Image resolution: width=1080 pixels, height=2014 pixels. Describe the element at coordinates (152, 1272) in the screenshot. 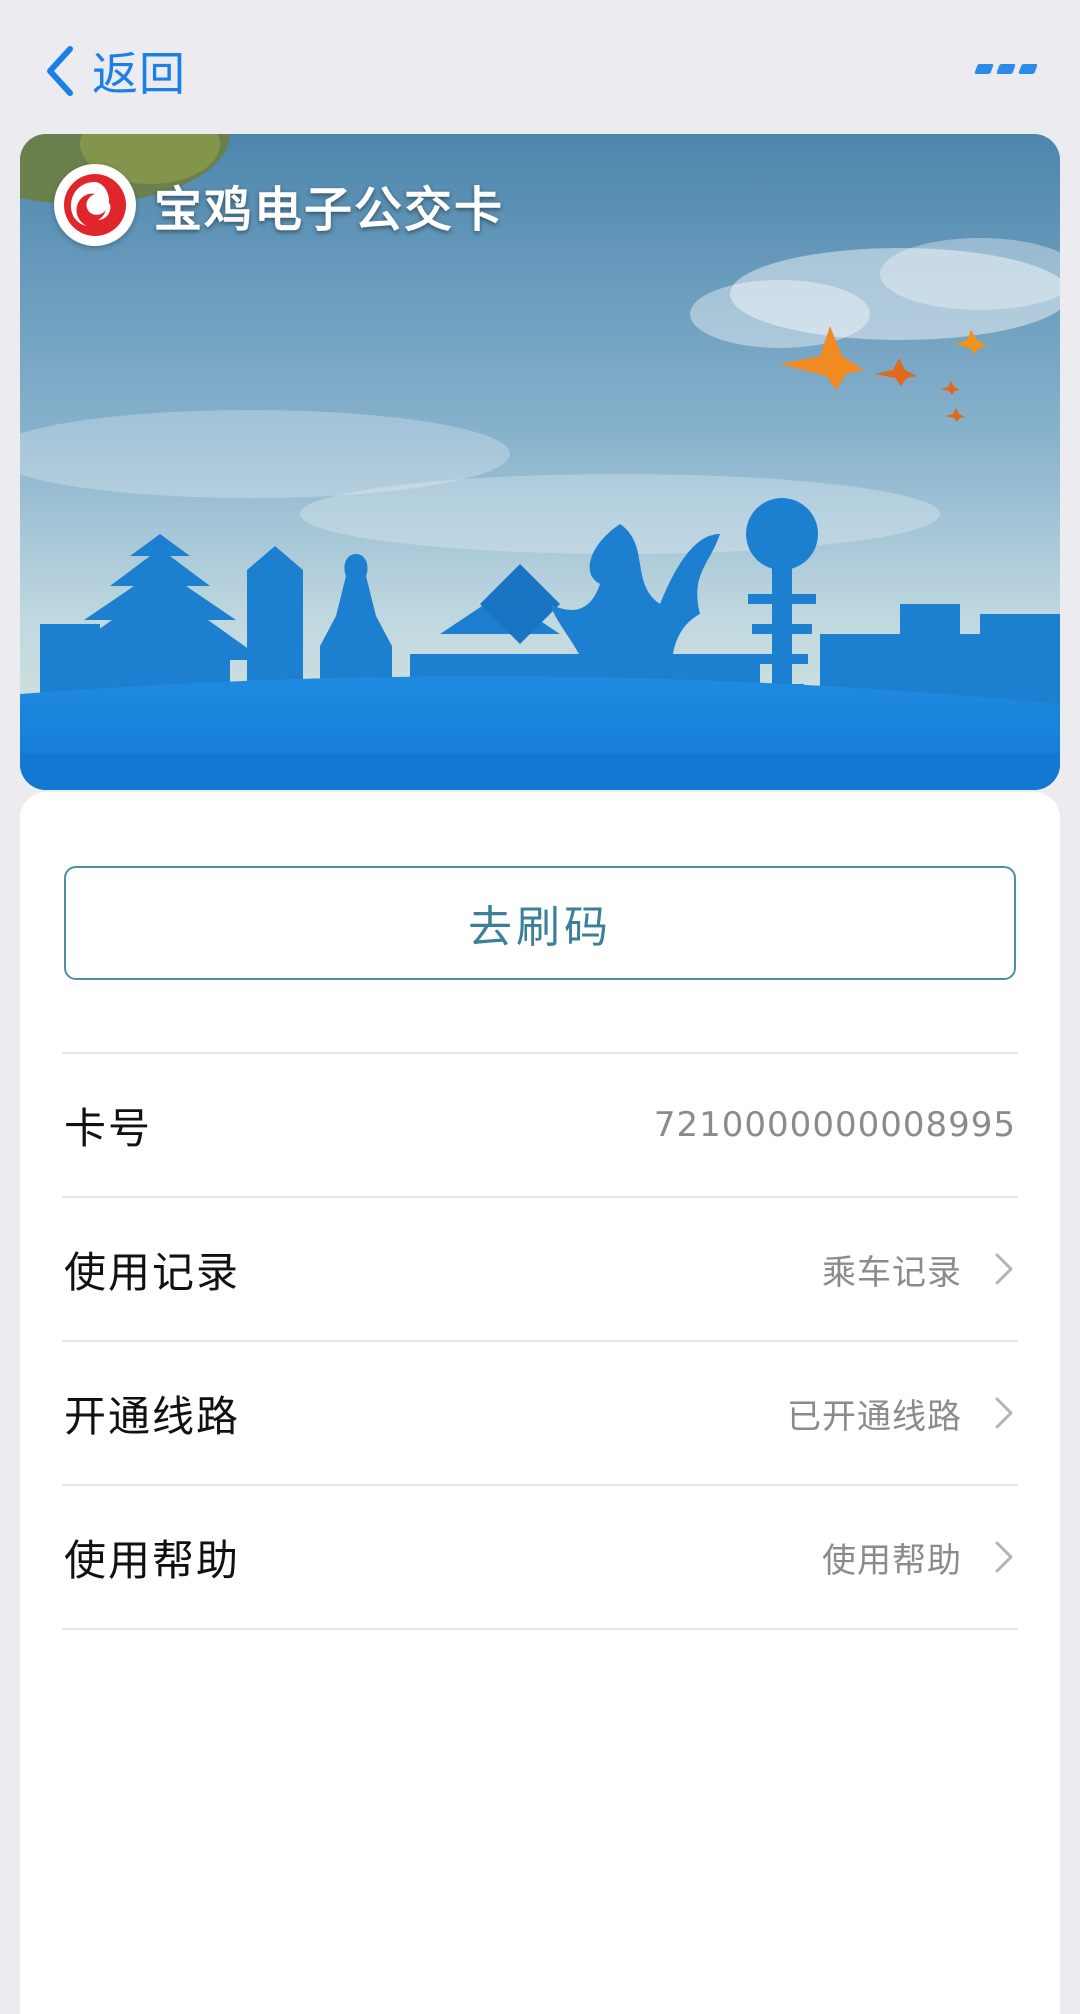

I see `usage-records-label: 使用记录` at that location.